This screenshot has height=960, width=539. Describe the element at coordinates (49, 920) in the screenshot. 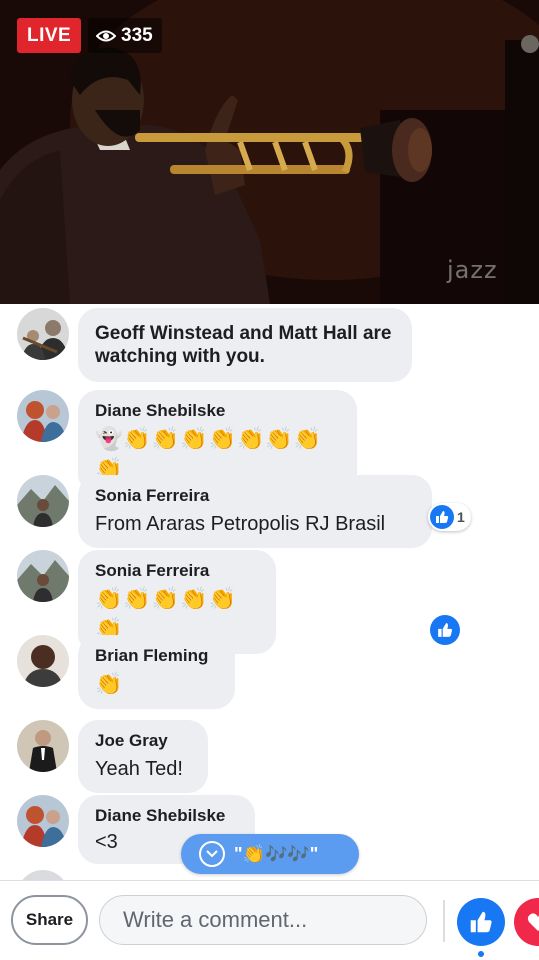

I see `share-button: Share` at that location.